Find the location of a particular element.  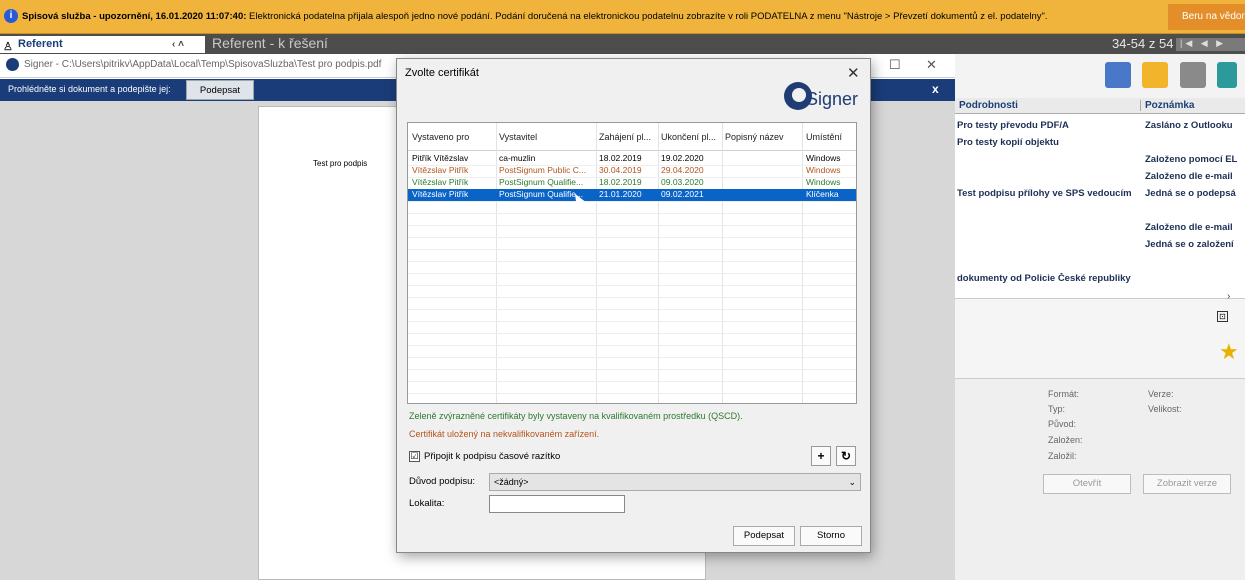

chevron-right-icon: › is located at coordinates (1228, 296).